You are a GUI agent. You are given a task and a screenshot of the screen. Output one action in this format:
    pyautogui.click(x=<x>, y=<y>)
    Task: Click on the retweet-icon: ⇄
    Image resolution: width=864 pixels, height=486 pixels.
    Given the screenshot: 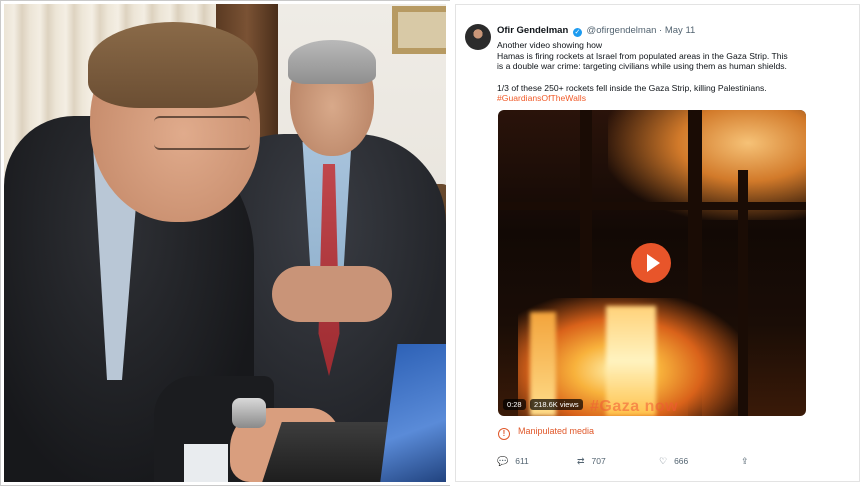 What is the action you would take?
    pyautogui.click(x=581, y=461)
    